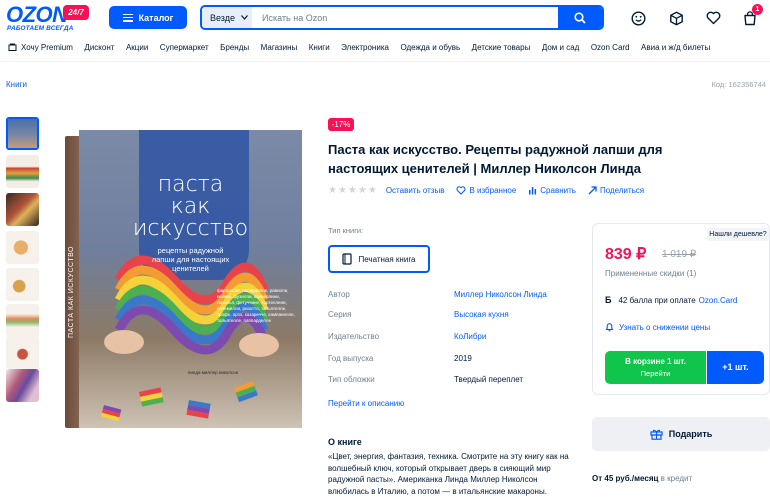 This screenshot has width=770, height=498. What do you see at coordinates (616, 190) in the screenshot?
I see `share-link: Поделиться` at bounding box center [616, 190].